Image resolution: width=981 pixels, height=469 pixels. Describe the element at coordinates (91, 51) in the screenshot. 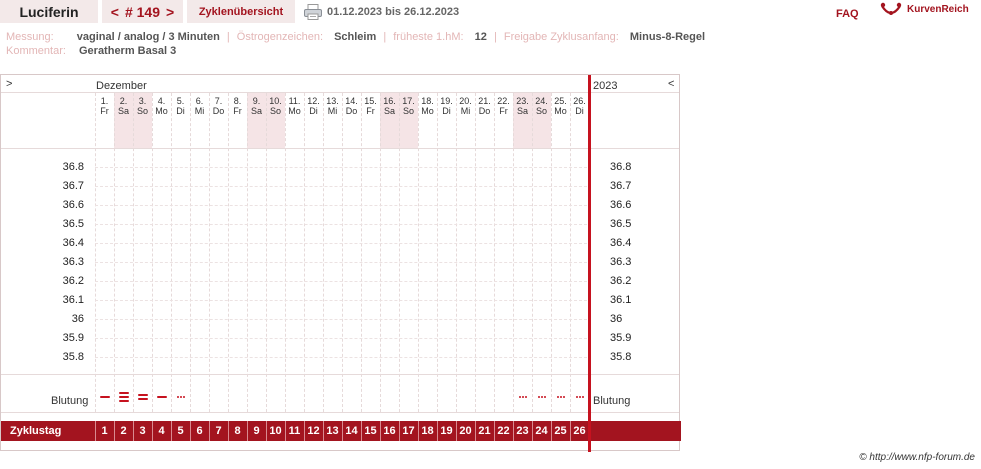

I see `meta-line-2: Kommentar: Geratherm Basal 3` at that location.